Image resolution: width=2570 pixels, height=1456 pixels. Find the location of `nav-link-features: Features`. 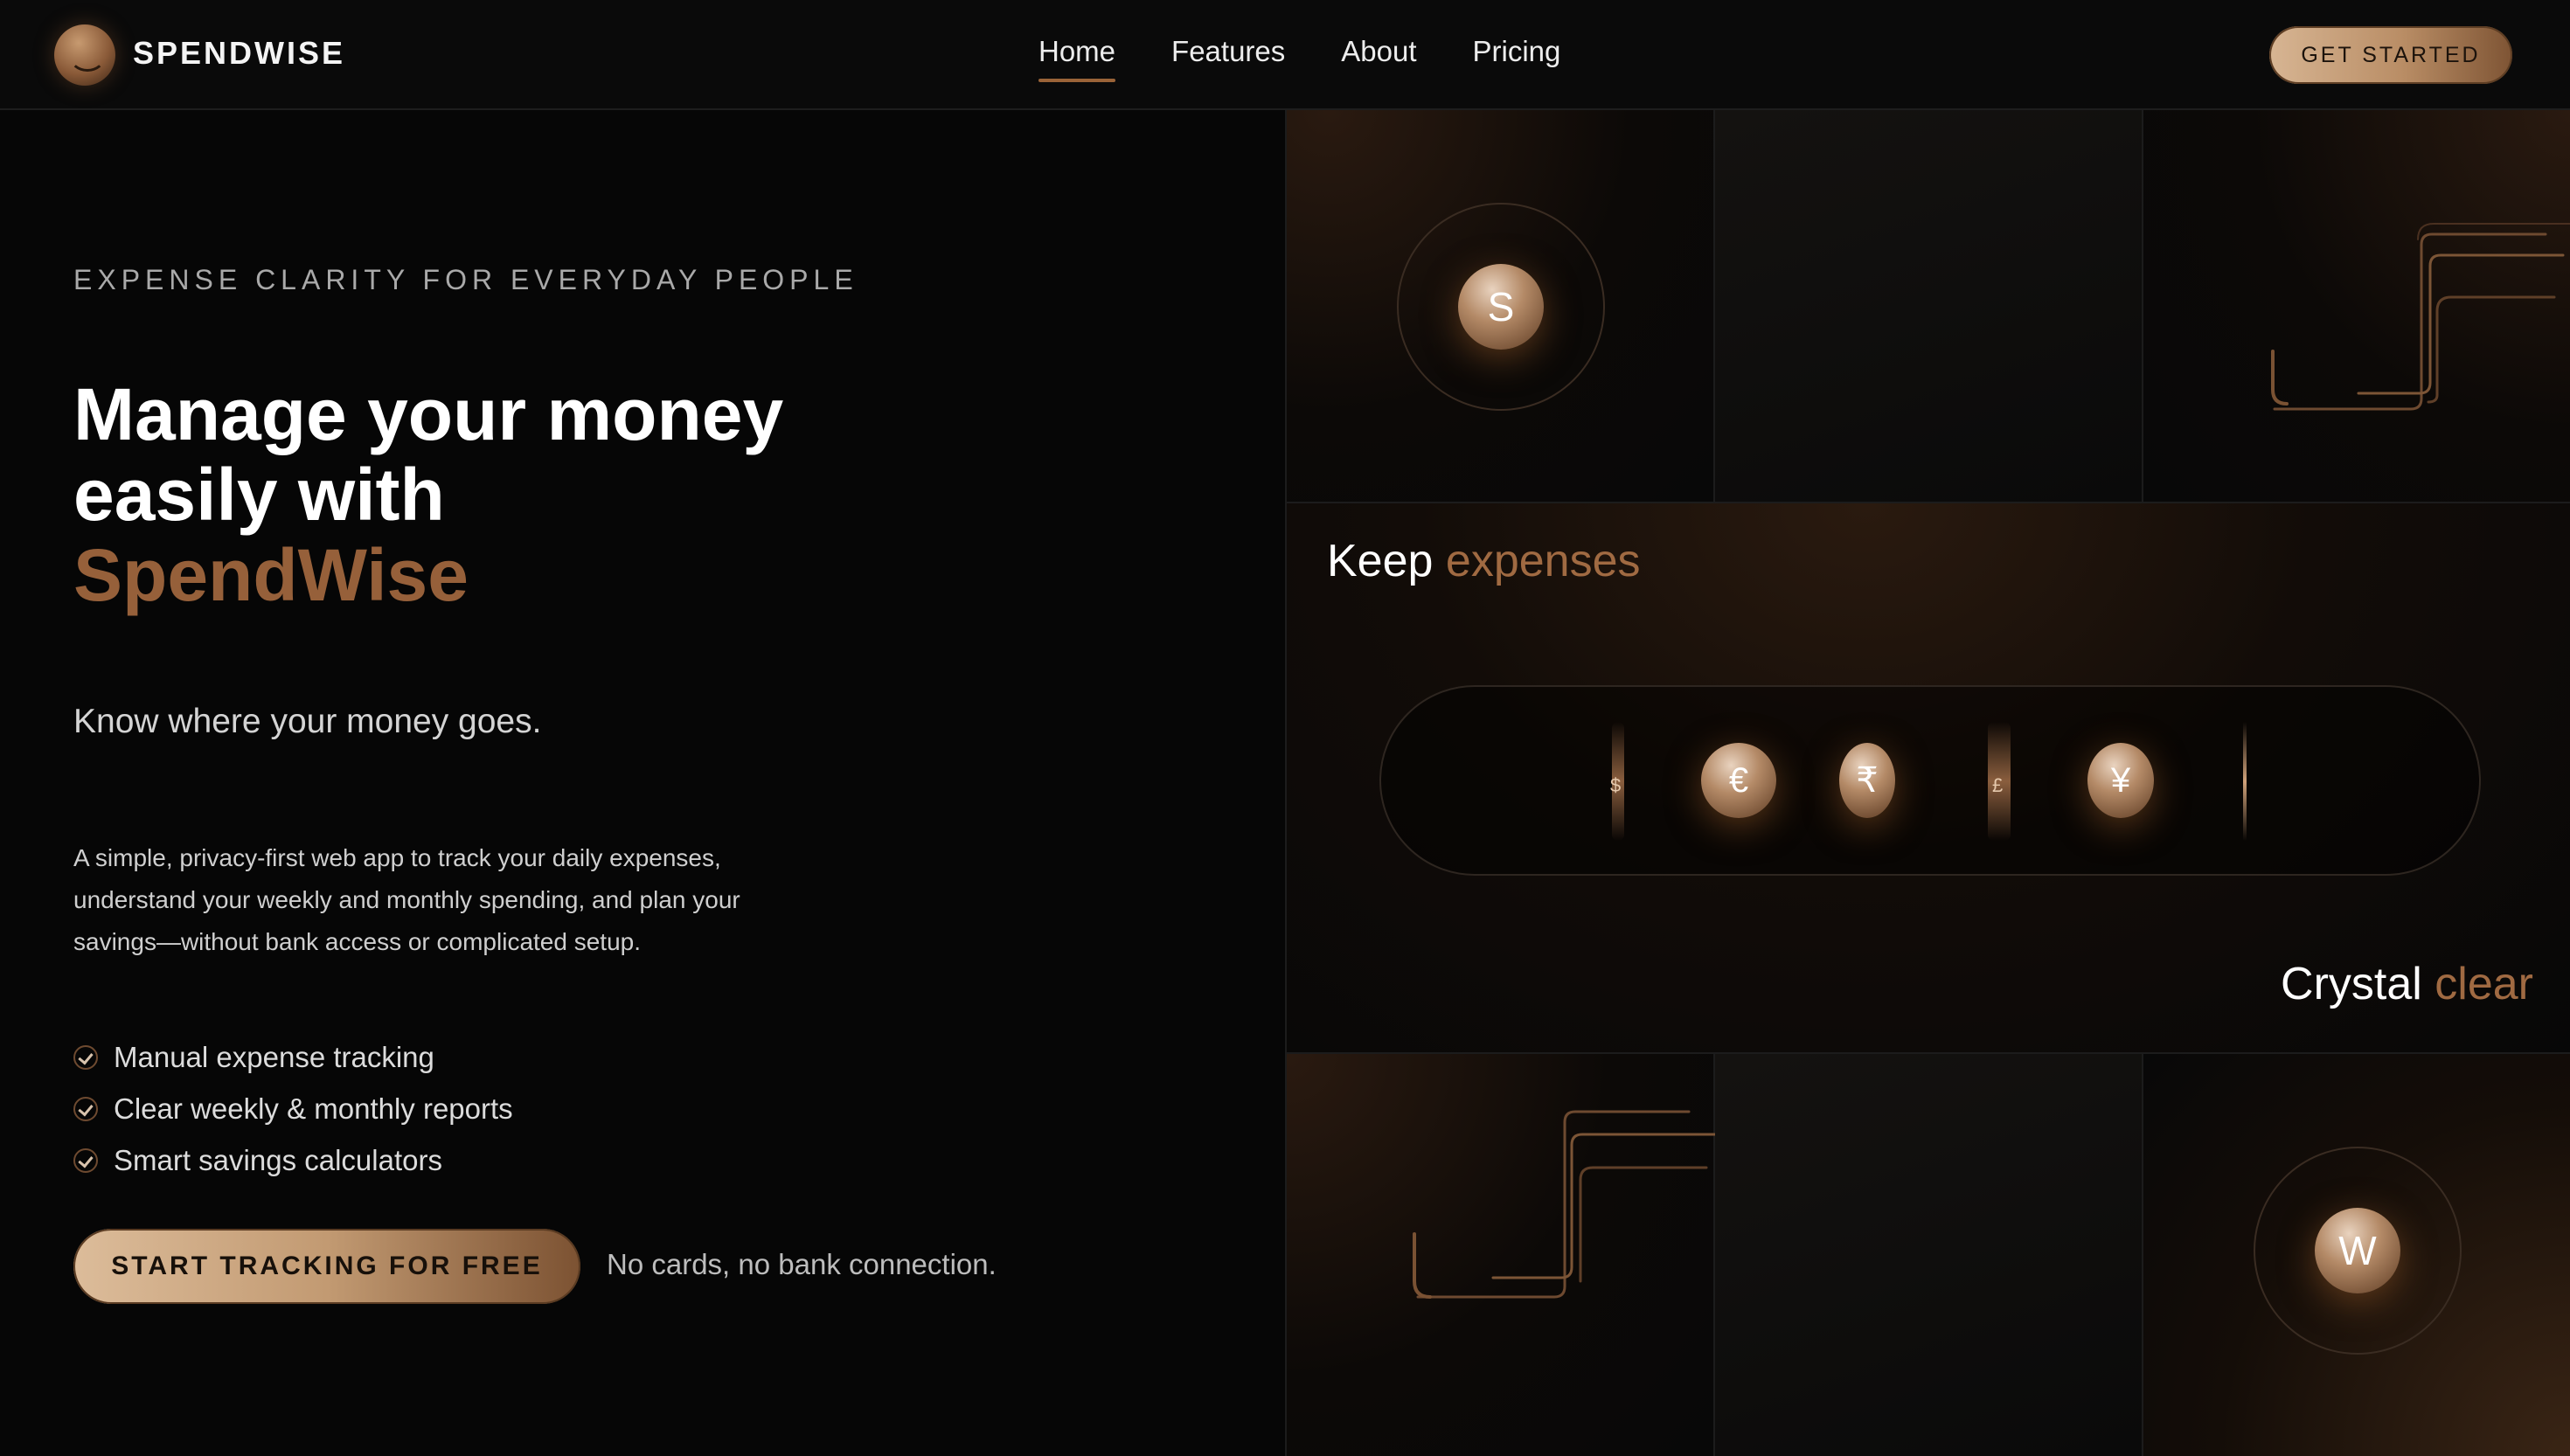

nav-link-features: Features is located at coordinates (1228, 51).